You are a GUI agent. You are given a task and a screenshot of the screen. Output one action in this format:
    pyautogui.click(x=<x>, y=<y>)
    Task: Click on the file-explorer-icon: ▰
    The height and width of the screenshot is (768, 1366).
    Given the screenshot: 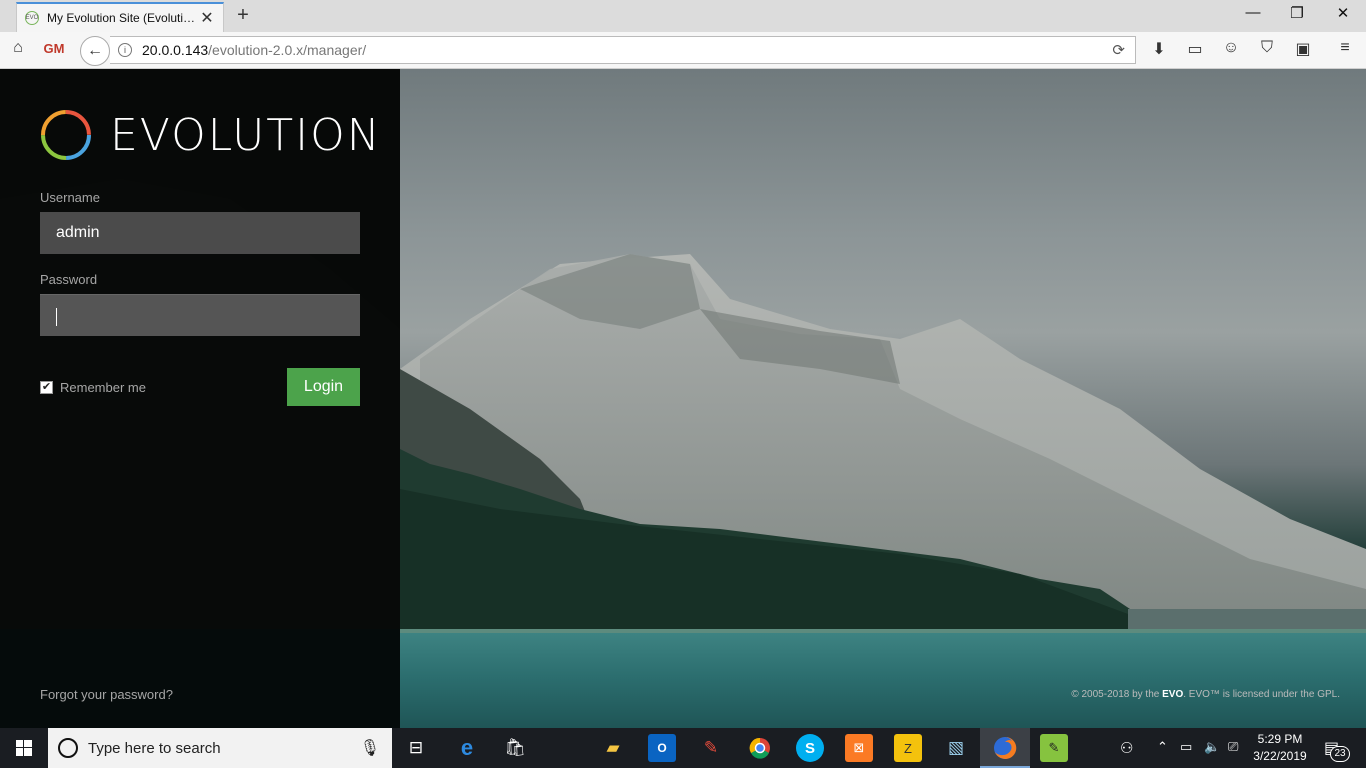 What is the action you would take?
    pyautogui.click(x=613, y=748)
    